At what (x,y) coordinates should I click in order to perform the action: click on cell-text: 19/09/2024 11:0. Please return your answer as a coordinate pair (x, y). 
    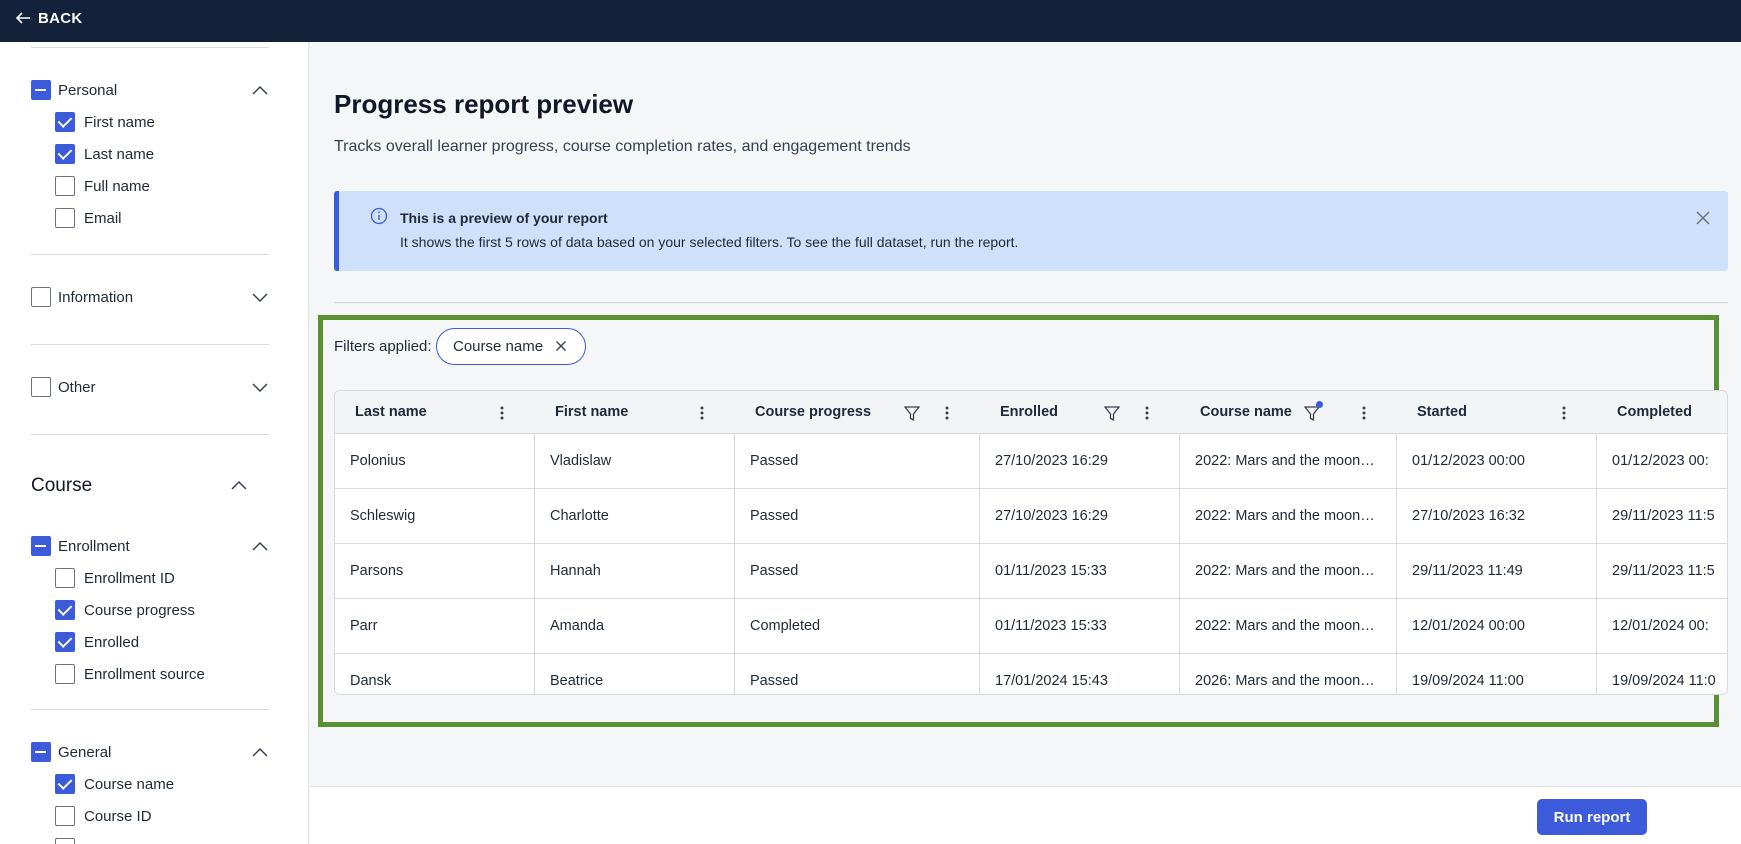
    Looking at the image, I should click on (1664, 681).